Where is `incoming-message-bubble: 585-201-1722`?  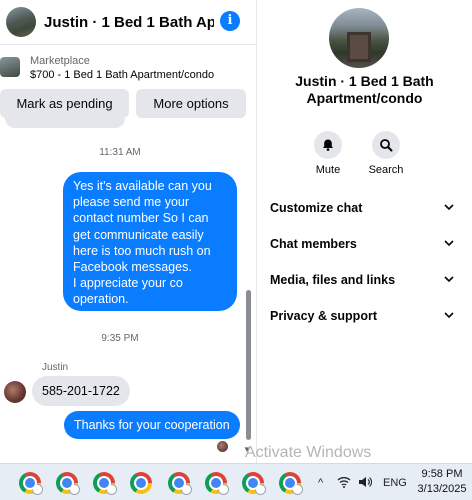 incoming-message-bubble: 585-201-1722 is located at coordinates (81, 391).